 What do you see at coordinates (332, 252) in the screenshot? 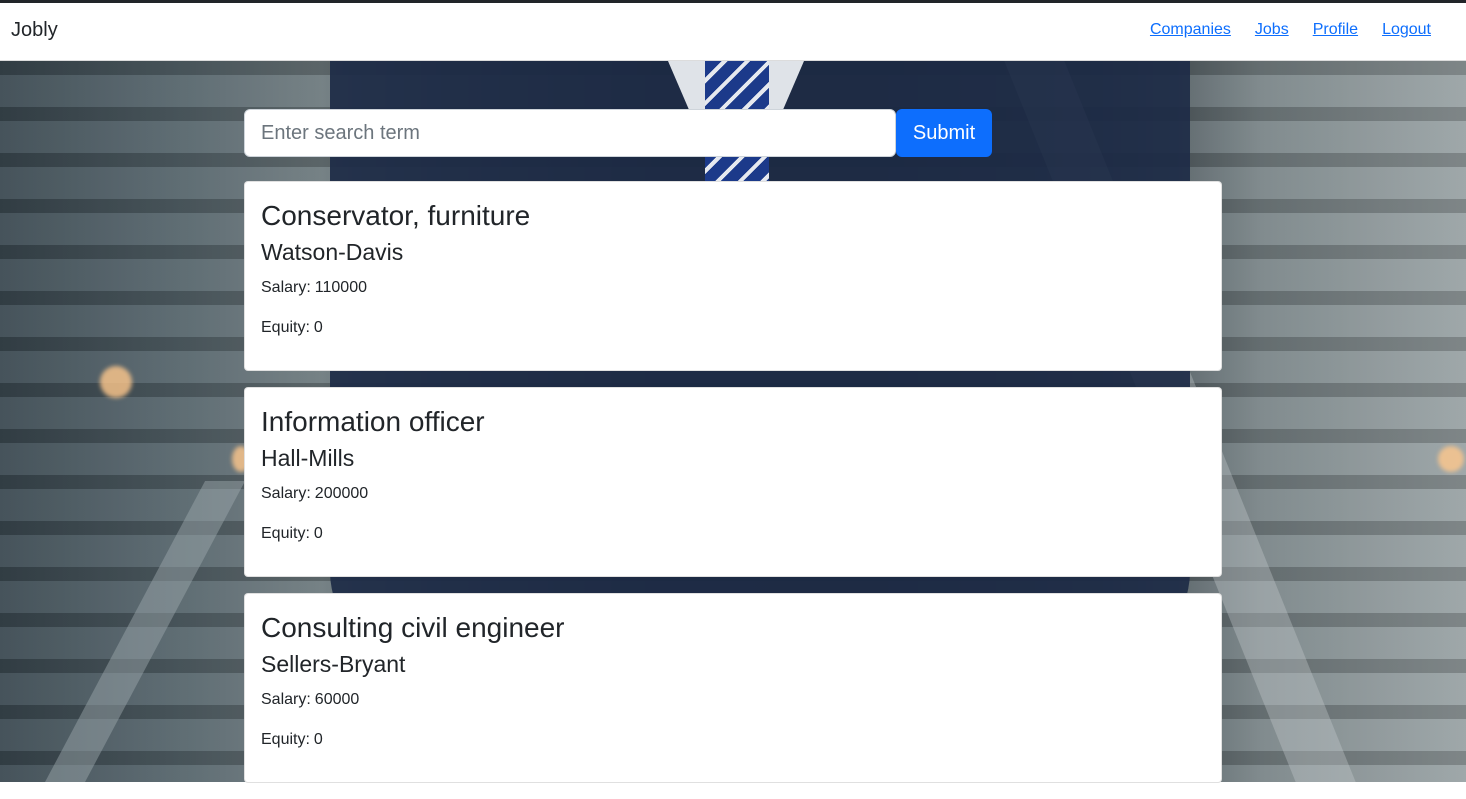
I see `job-company: Watson-Davis` at bounding box center [332, 252].